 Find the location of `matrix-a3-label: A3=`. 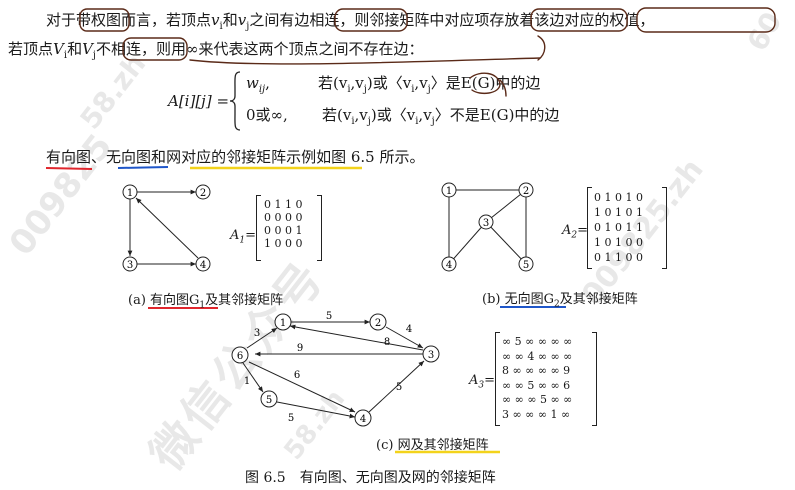

matrix-a3-label: A3= is located at coordinates (482, 383).